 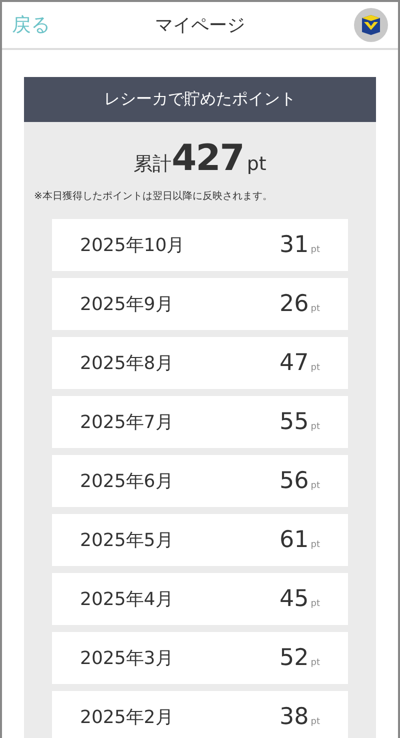 What do you see at coordinates (127, 599) in the screenshot?
I see `month-label: 2025年4月` at bounding box center [127, 599].